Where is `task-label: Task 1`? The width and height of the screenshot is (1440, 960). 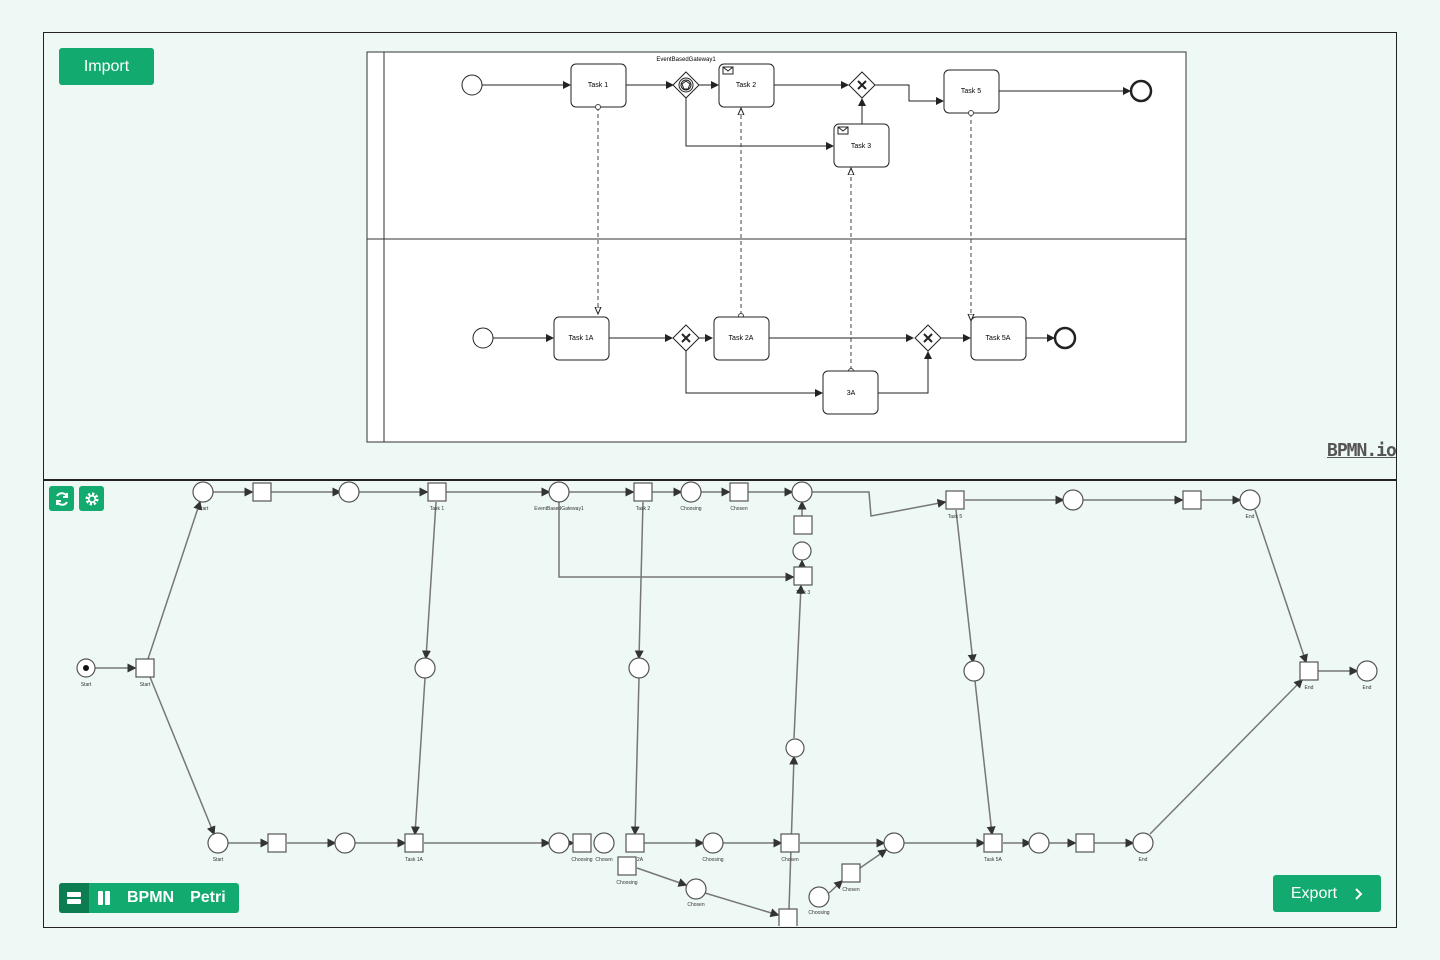 task-label: Task 1 is located at coordinates (598, 85).